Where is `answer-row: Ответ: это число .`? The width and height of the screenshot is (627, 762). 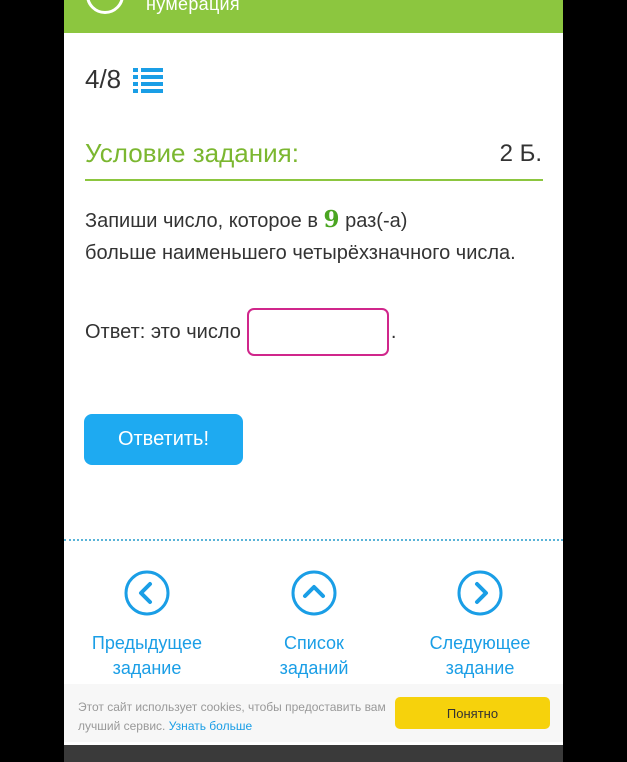 answer-row: Ответ: это число . is located at coordinates (240, 332).